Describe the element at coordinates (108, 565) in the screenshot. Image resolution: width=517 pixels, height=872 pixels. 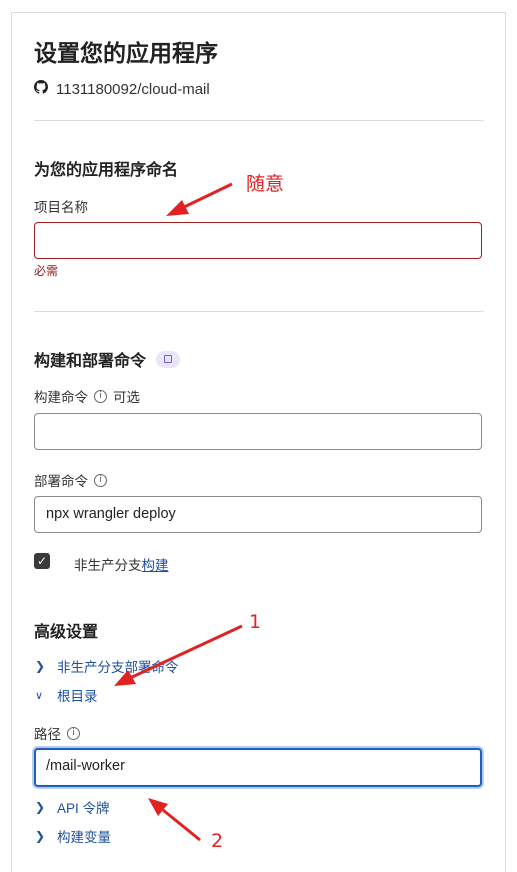
I see `non-production-label-text: 非生产分支` at that location.